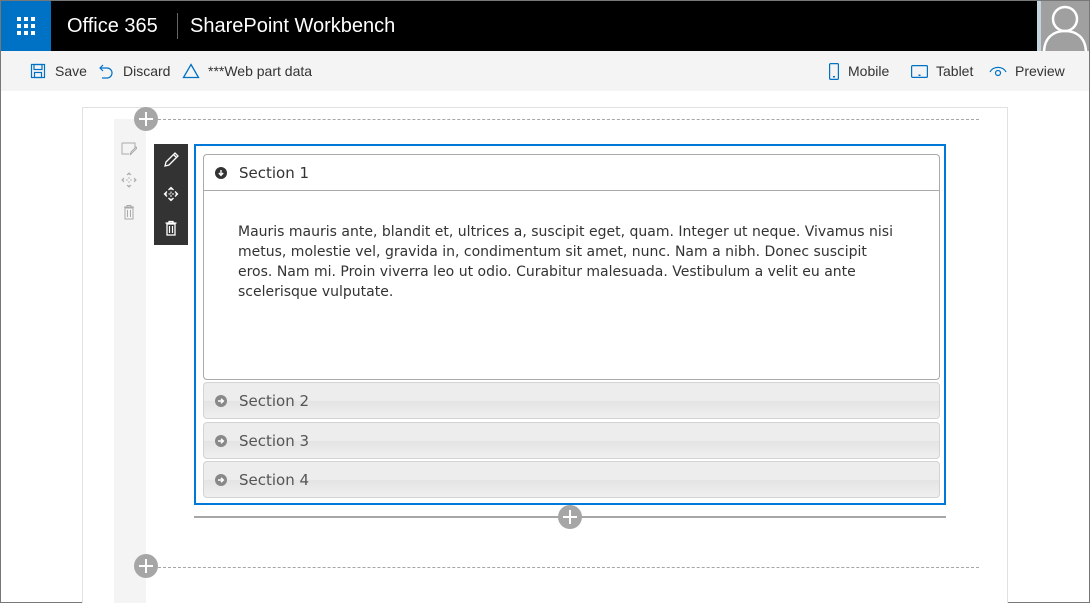 The height and width of the screenshot is (603, 1090). Describe the element at coordinates (274, 400) in the screenshot. I see `section-title: Section 2` at that location.